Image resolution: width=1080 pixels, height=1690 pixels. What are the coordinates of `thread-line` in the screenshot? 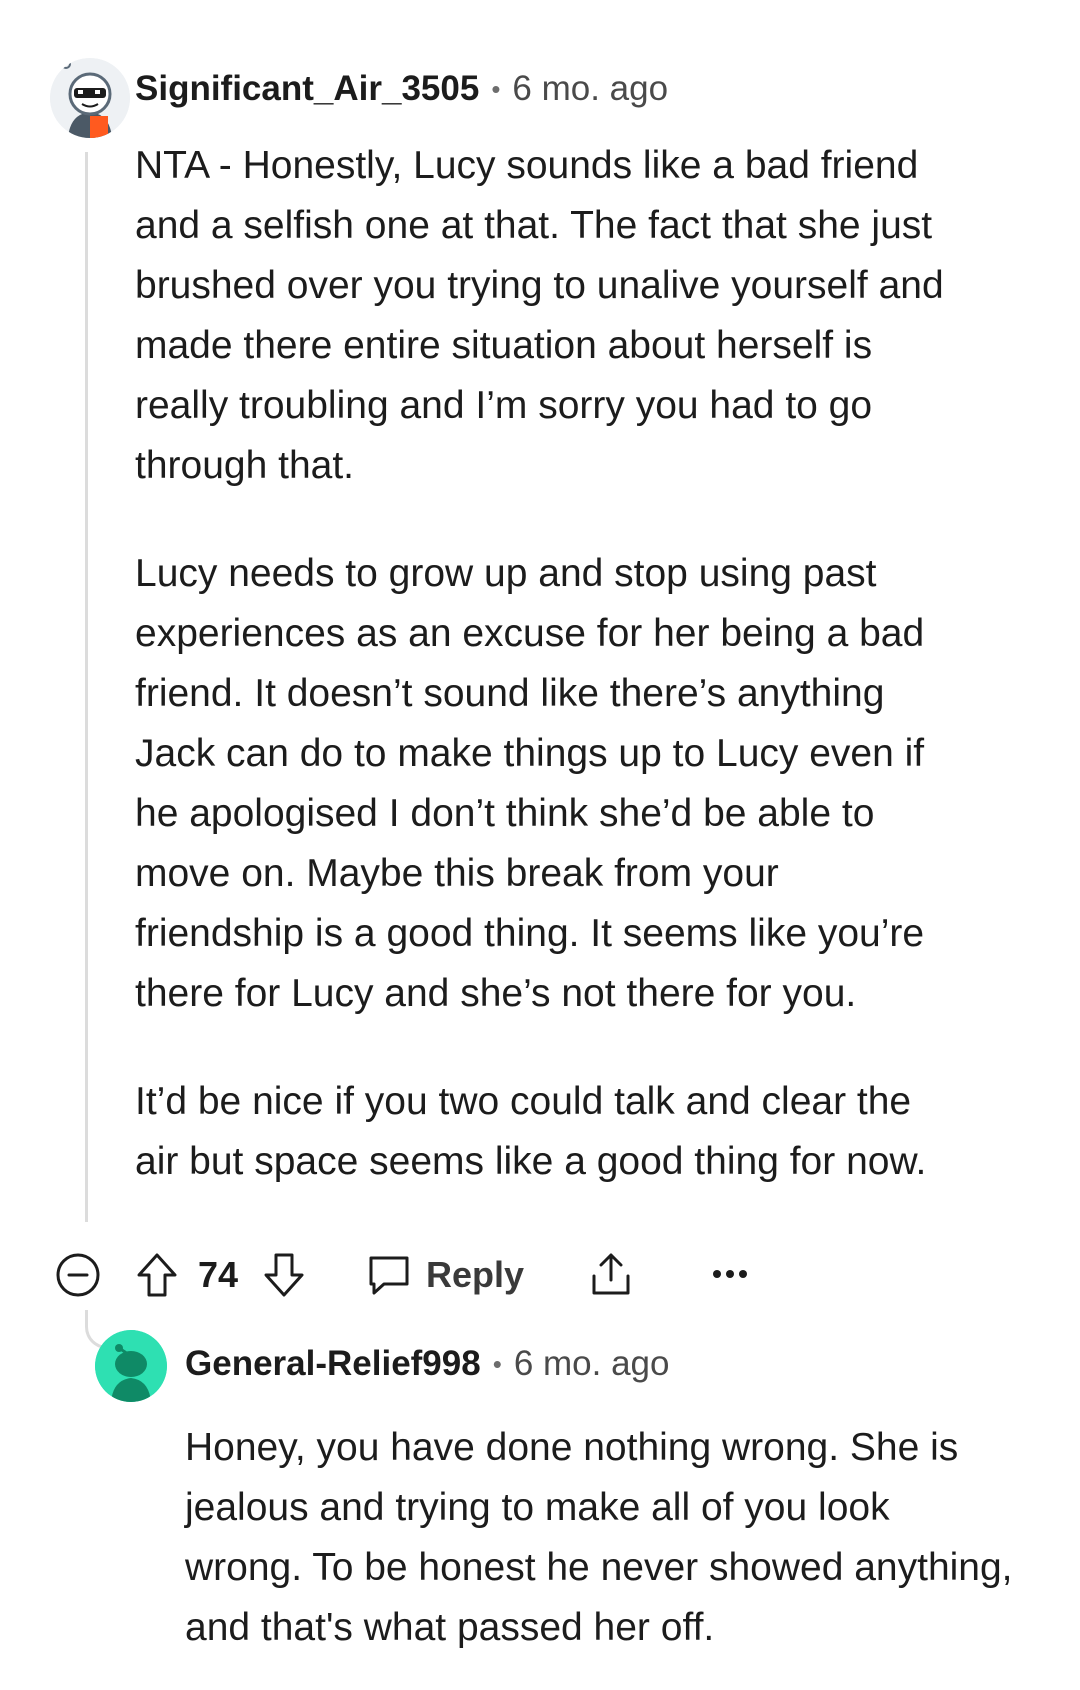 It's located at (86, 687).